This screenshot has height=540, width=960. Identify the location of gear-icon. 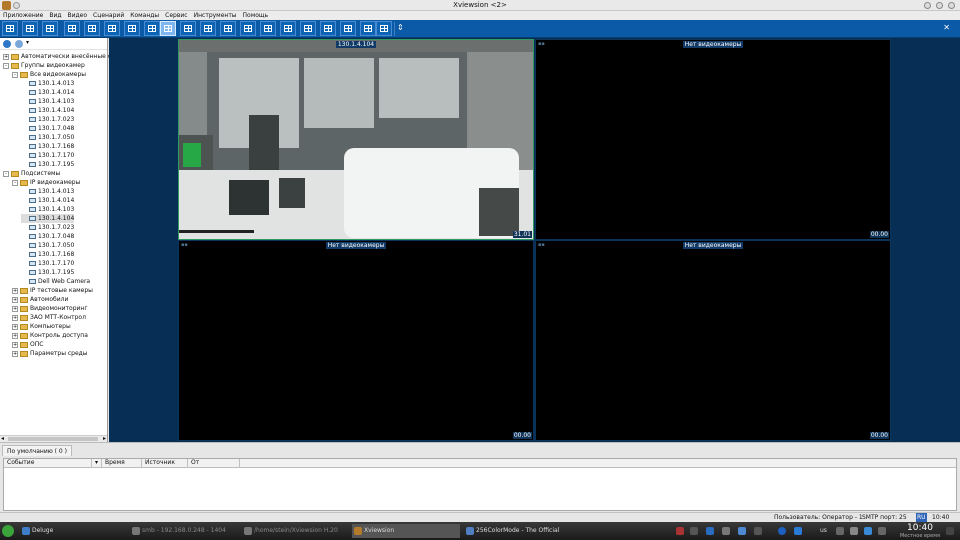
(19, 44).